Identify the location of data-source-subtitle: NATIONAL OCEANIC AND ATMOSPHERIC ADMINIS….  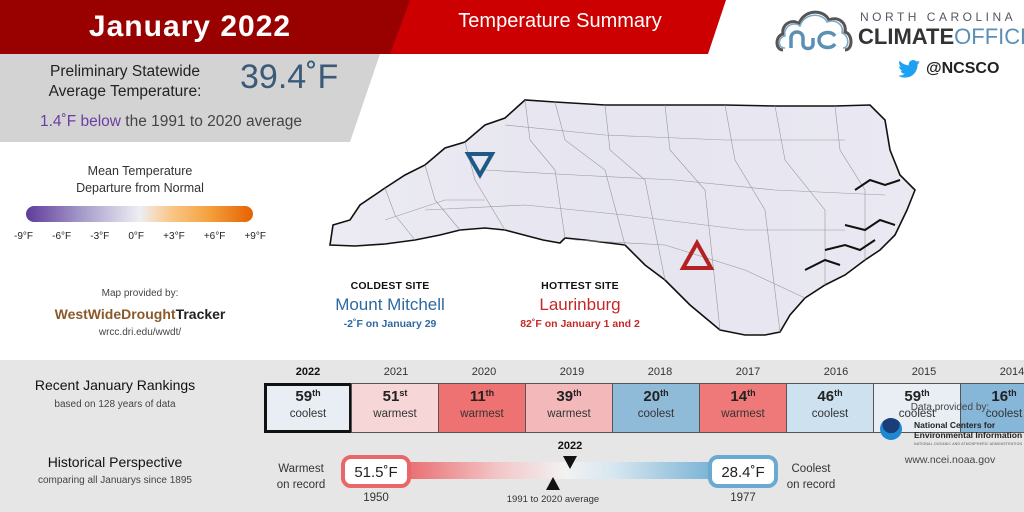
(968, 444).